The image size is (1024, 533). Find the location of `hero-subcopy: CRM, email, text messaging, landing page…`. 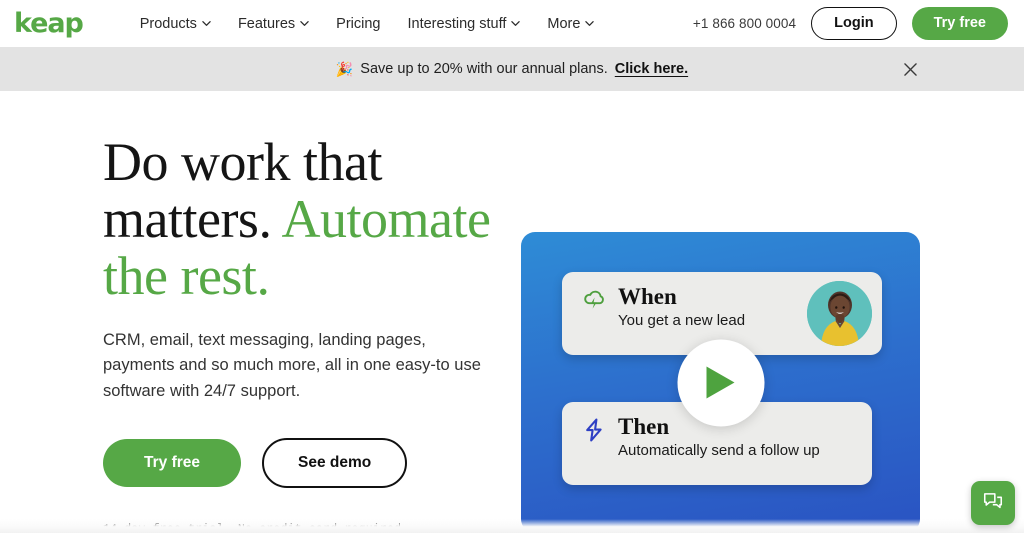

hero-subcopy: CRM, email, text messaging, landing page… is located at coordinates (292, 365).